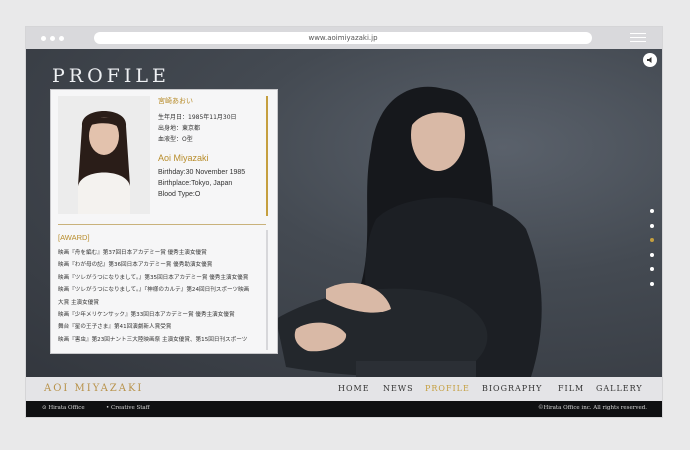 Image resolution: width=690 pixels, height=450 pixels. Describe the element at coordinates (154, 290) in the screenshot. I see `award-item: 映画『ツレがうつになりまして。』『神様のカルテ』第24回日刊スポーツ映画` at that location.